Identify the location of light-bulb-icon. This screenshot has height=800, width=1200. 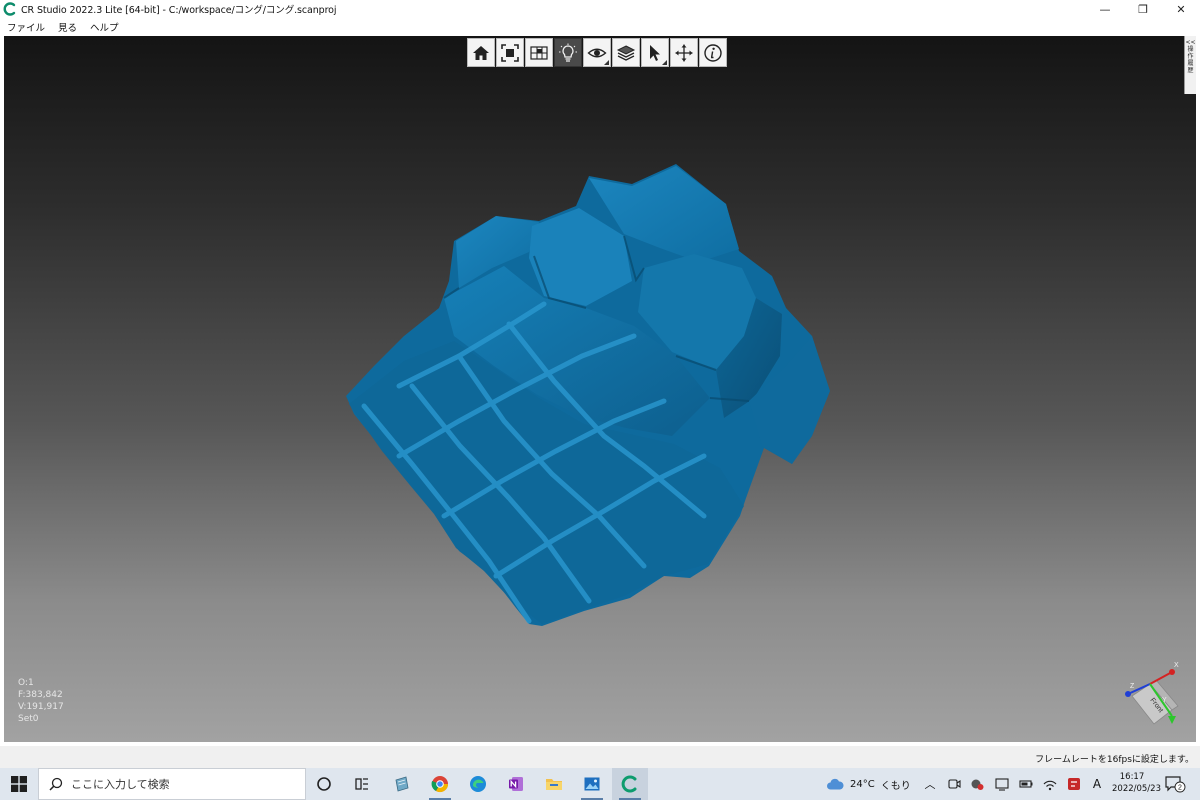
(568, 52).